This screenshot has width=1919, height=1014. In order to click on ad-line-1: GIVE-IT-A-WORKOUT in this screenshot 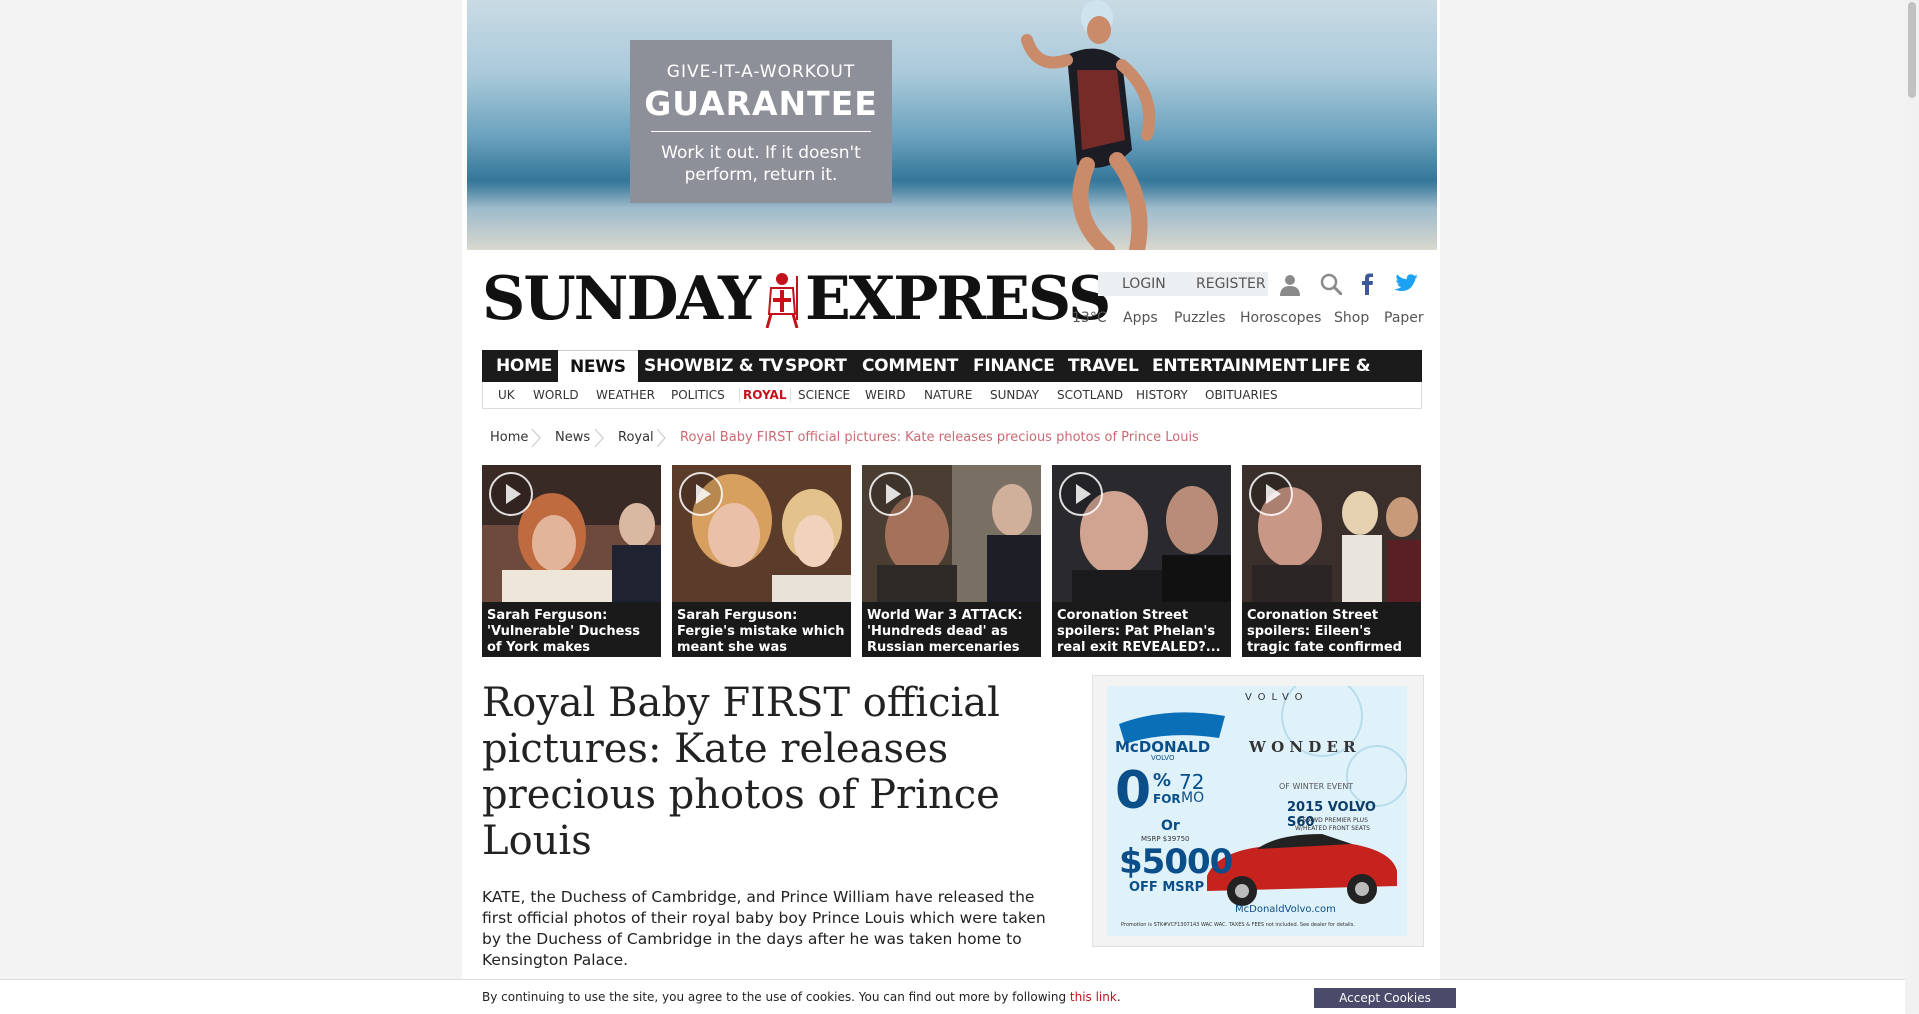, I will do `click(761, 72)`.